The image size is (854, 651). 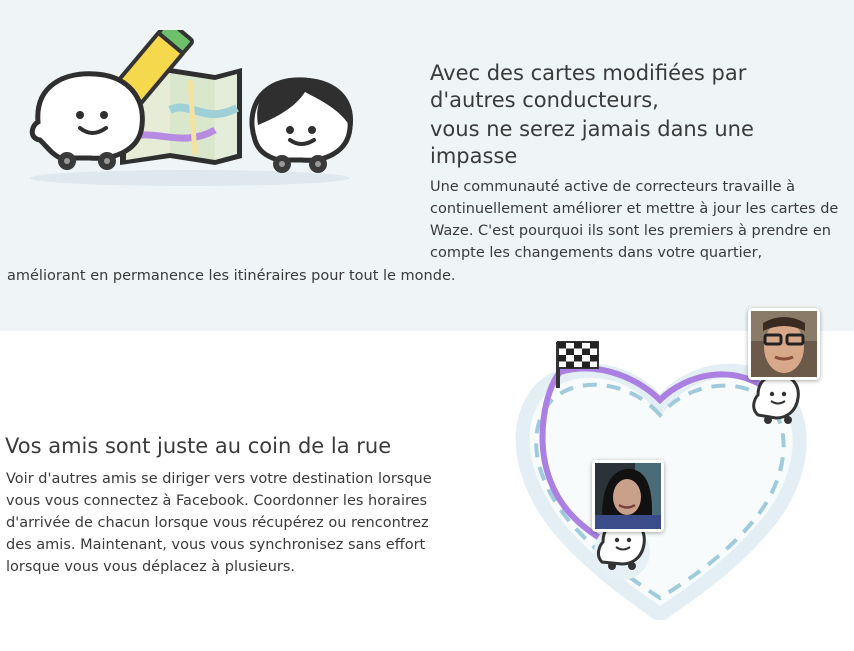 I want to click on title-line: Avec des cartes modifiées par, so click(x=588, y=73).